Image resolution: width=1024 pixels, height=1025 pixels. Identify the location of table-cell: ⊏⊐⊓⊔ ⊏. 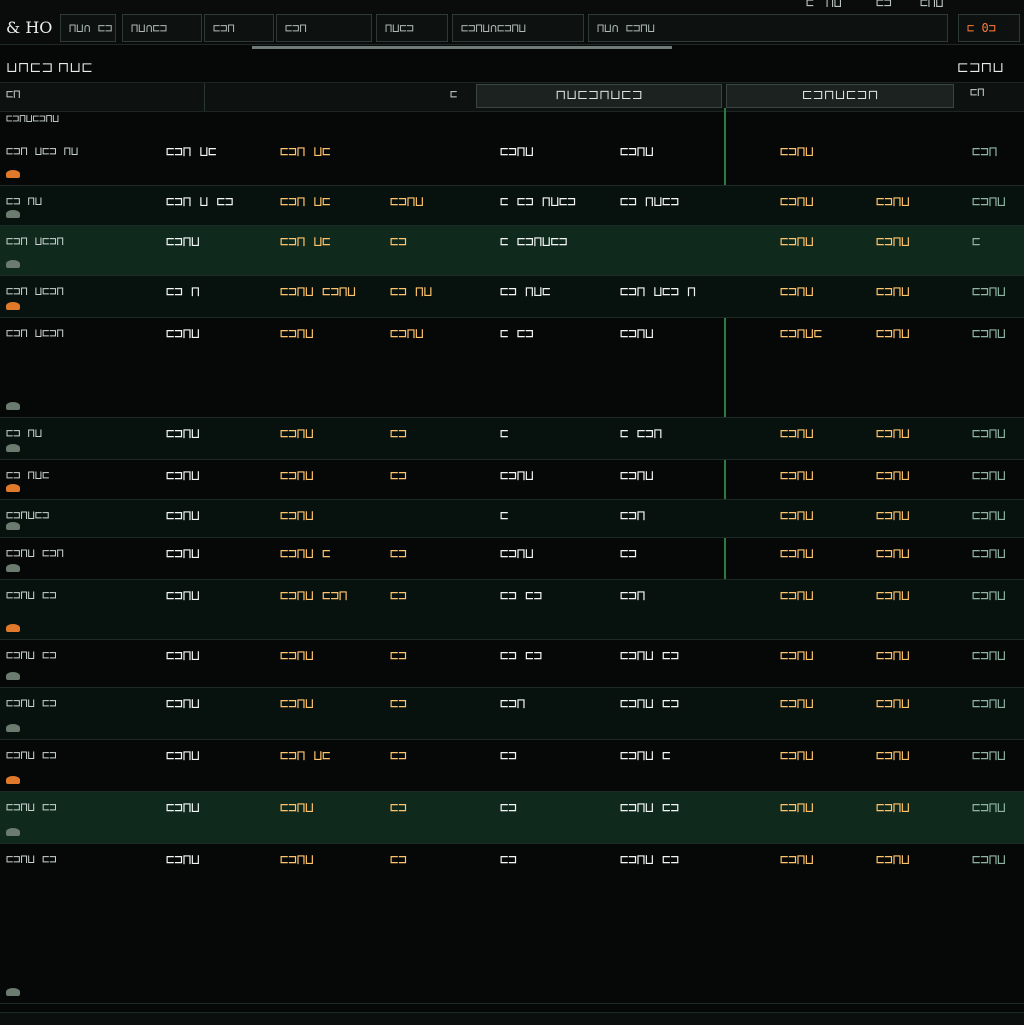
(645, 756).